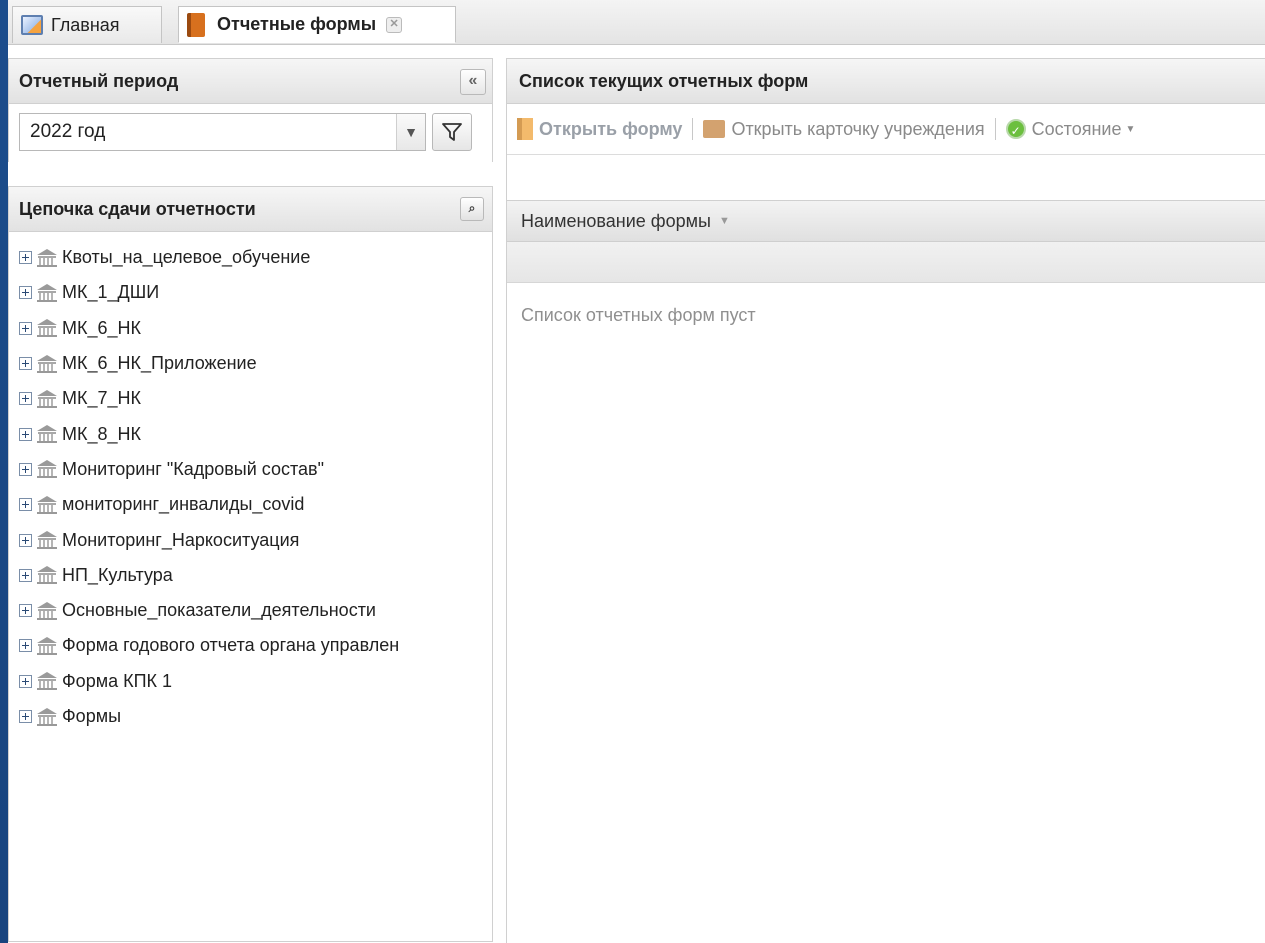 This screenshot has width=1265, height=943. I want to click on tree-item-label: Мониторинг "Кадровый состав", so click(193, 468).